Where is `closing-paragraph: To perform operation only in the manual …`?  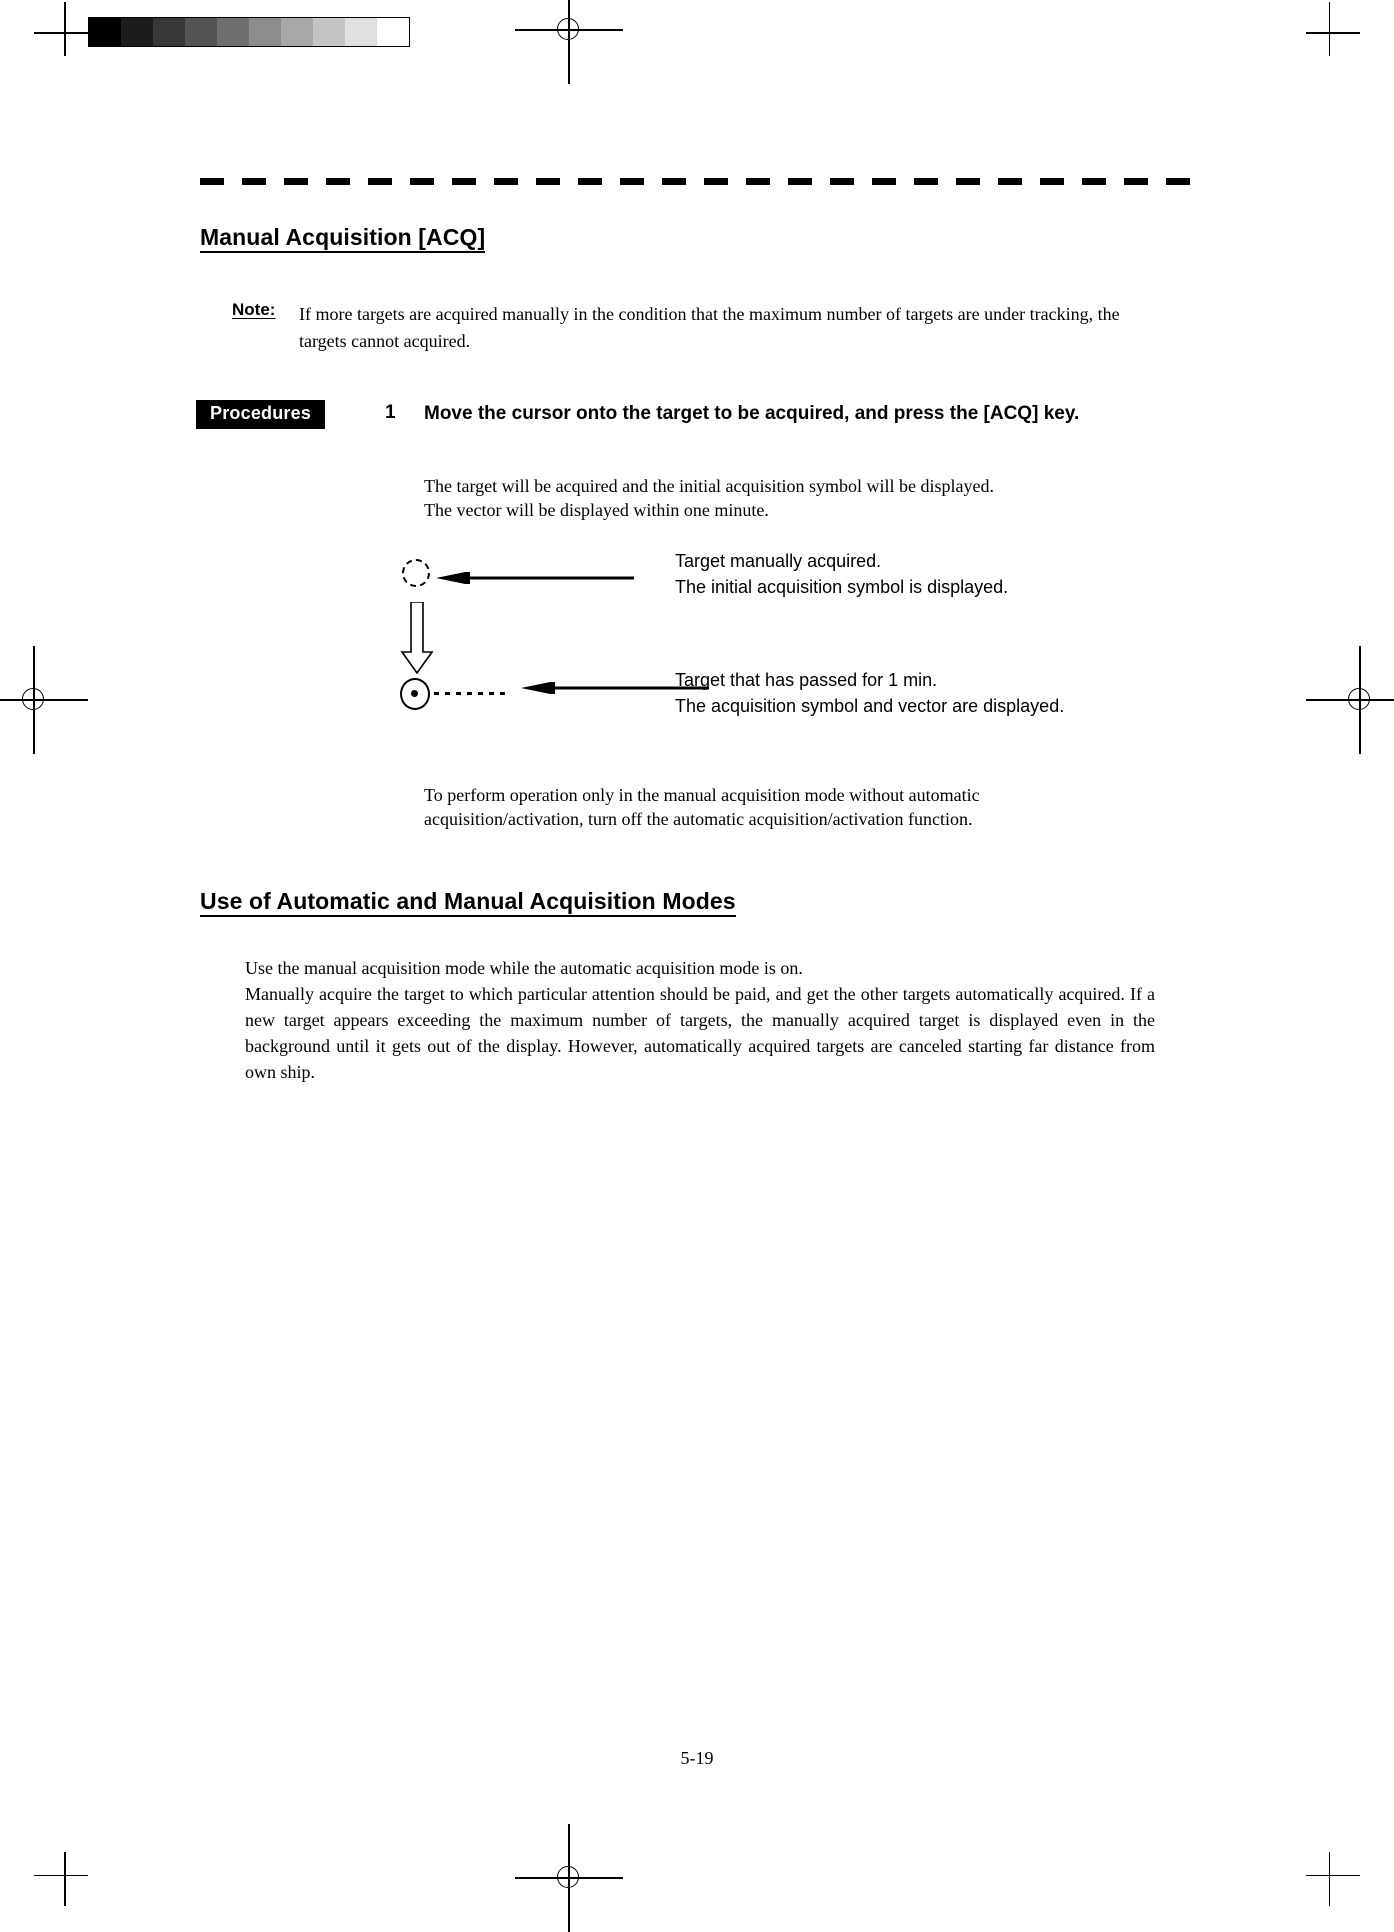 closing-paragraph: To perform operation only in the manual … is located at coordinates (764, 807).